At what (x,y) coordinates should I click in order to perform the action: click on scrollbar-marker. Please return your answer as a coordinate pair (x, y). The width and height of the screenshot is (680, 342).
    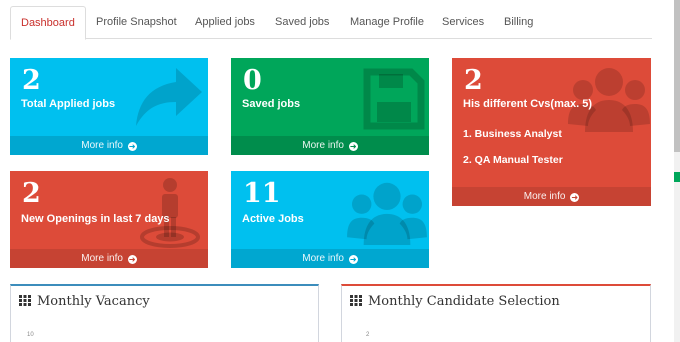
    Looking at the image, I should click on (677, 177).